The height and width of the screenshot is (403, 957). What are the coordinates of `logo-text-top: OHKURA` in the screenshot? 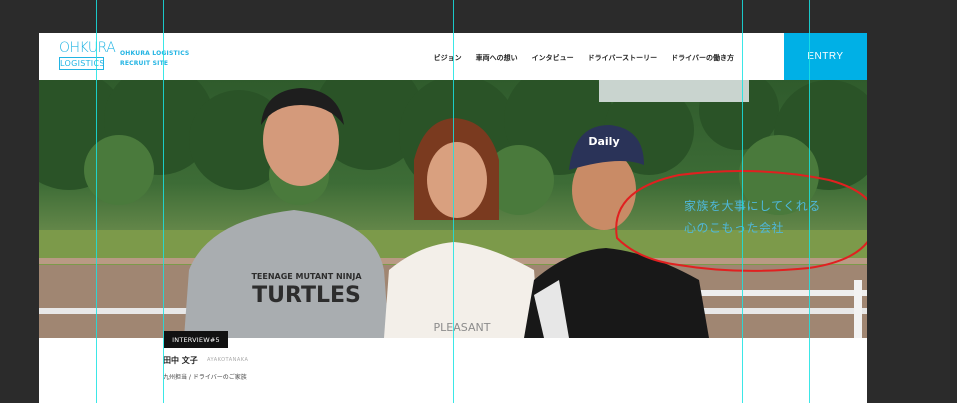 It's located at (87, 48).